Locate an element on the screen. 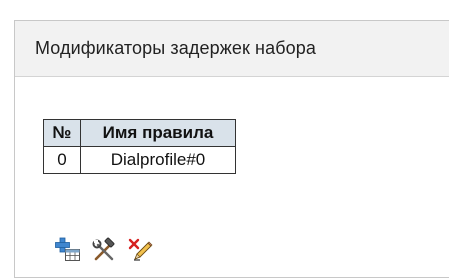 This screenshot has width=449, height=280. column-header-rule-name: Имя правила is located at coordinates (158, 133).